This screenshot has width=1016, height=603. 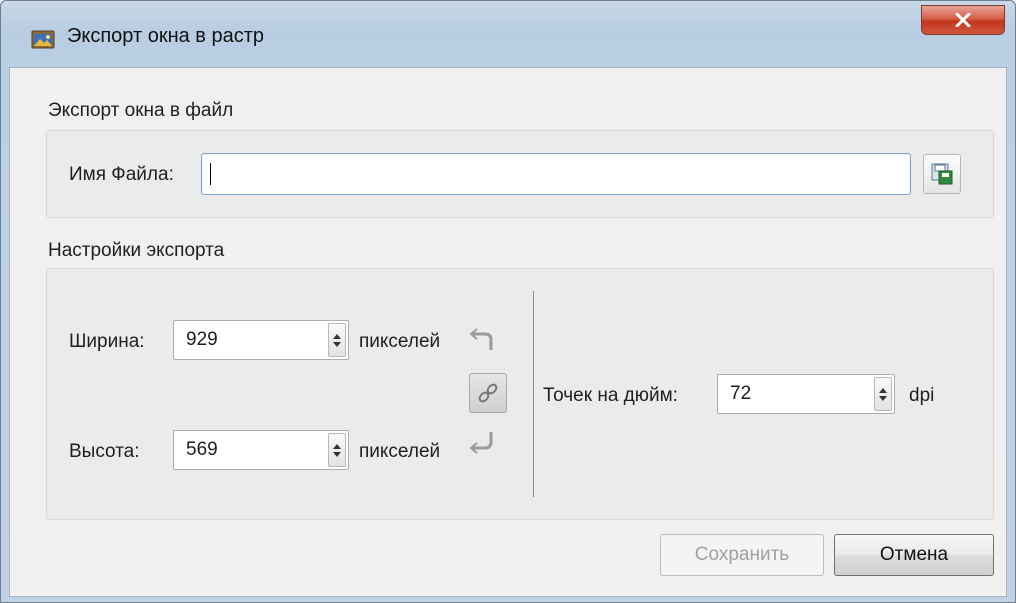 What do you see at coordinates (883, 394) in the screenshot?
I see `dpi-spin-arrows` at bounding box center [883, 394].